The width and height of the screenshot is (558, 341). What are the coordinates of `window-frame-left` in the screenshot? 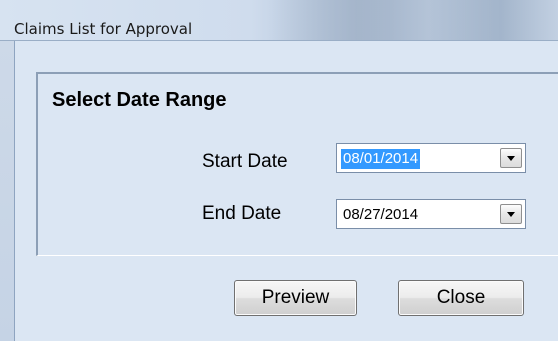 It's located at (7, 191).